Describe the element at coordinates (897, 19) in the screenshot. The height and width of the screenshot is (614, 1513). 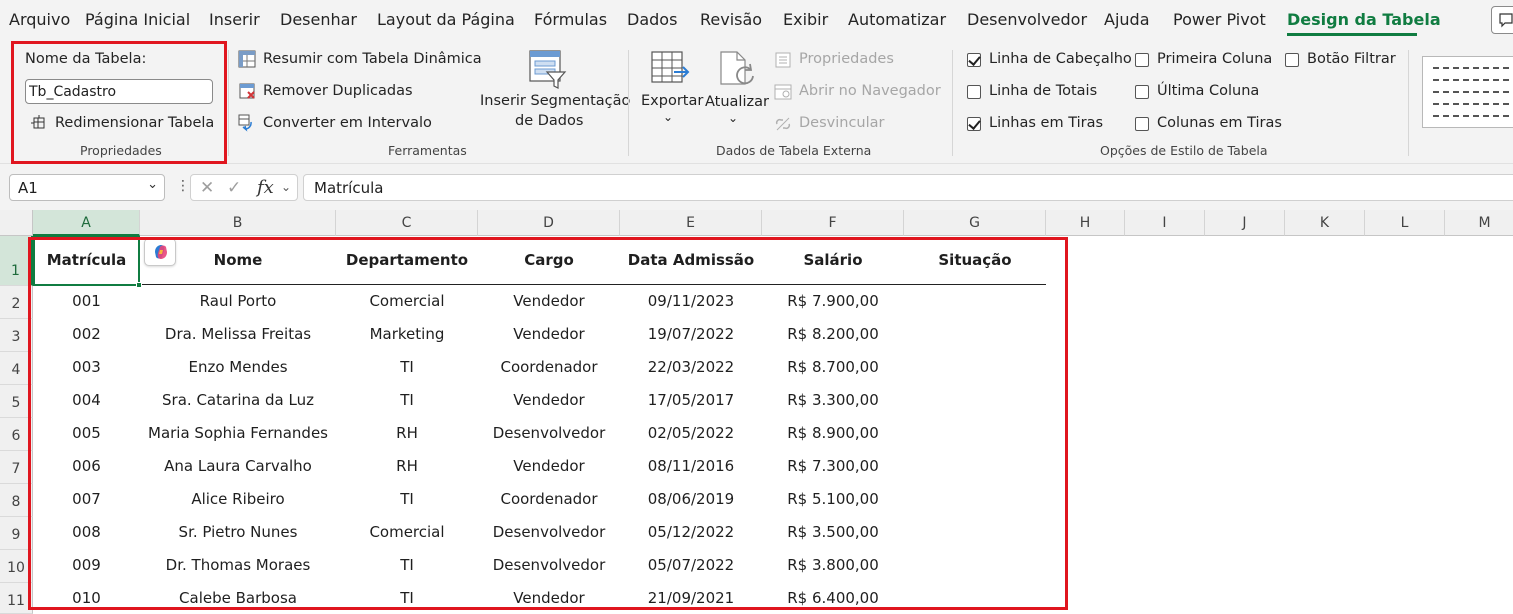
I see `tab-automatizar: Automatizar` at that location.